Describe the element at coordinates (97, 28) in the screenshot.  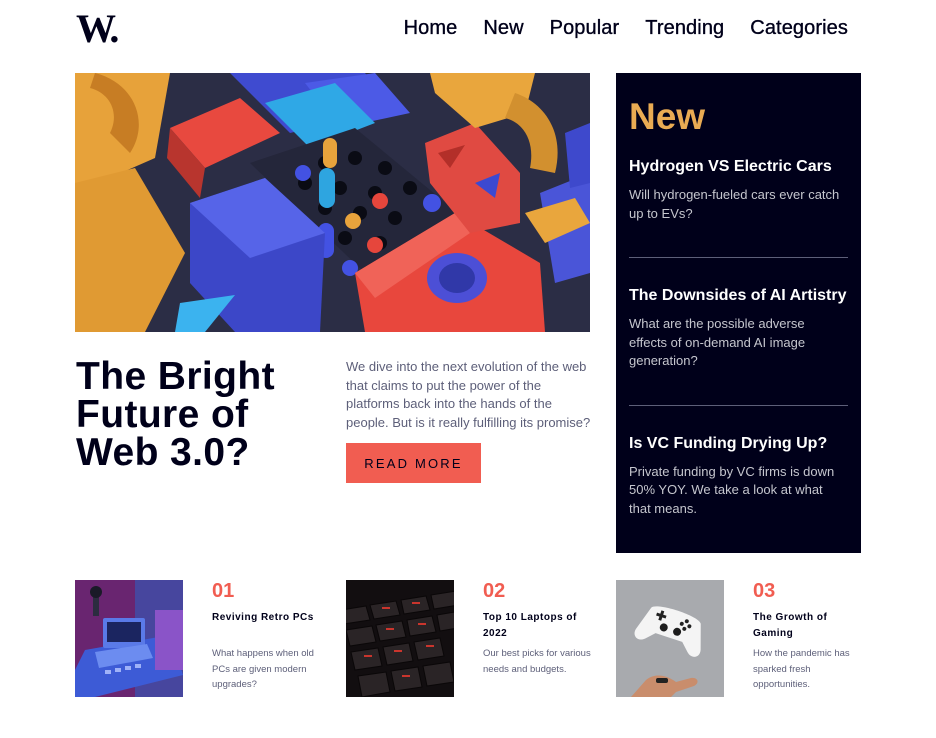
I see `svg-text: W.` at that location.